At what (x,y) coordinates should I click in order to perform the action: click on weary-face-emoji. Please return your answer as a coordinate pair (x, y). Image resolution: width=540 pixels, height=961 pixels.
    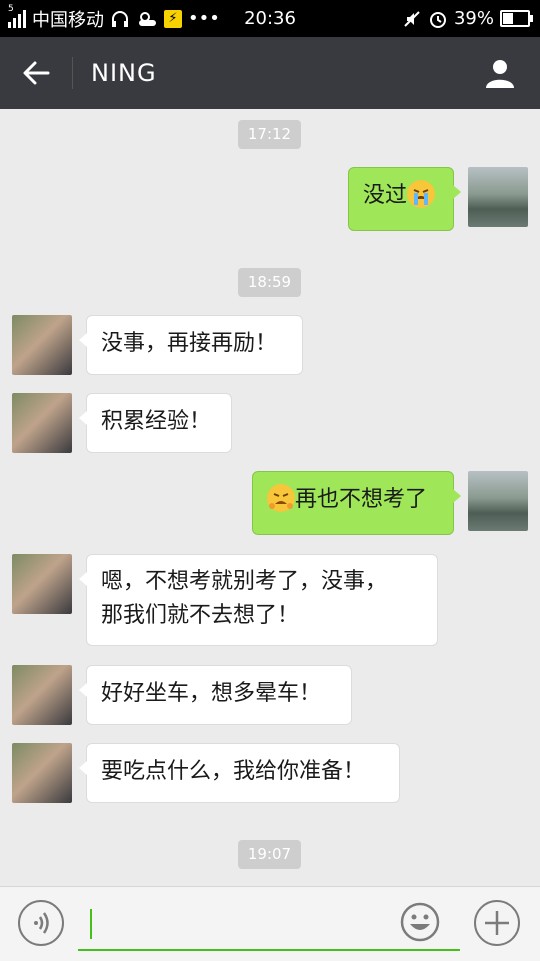
    Looking at the image, I should click on (281, 498).